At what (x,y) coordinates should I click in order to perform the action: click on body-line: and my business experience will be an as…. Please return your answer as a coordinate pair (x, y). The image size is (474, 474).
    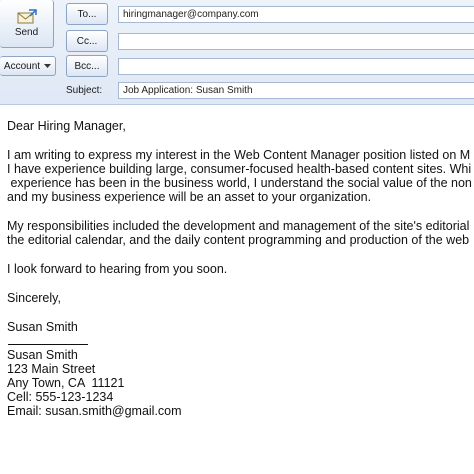
    Looking at the image, I should click on (189, 197).